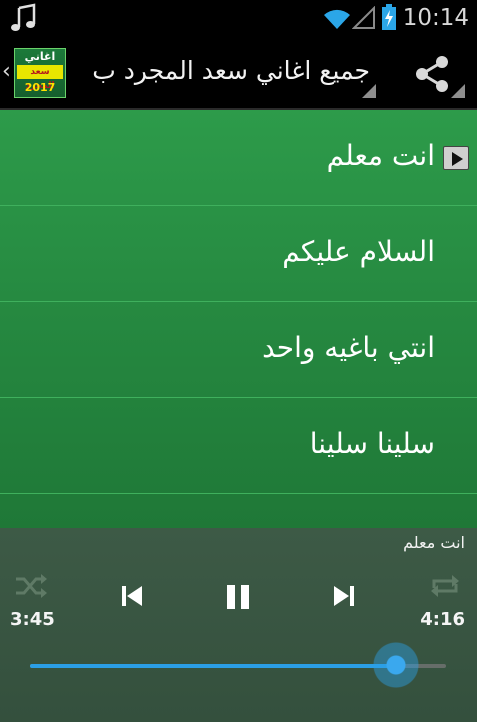 This screenshot has width=477, height=722. I want to click on app-icon-line2: سعد المجرد, so click(40, 78).